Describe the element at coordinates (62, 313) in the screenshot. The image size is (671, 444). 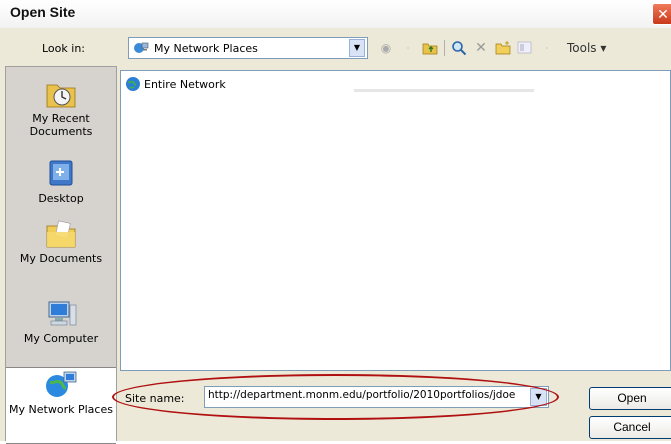
I see `my-computer-icon` at that location.